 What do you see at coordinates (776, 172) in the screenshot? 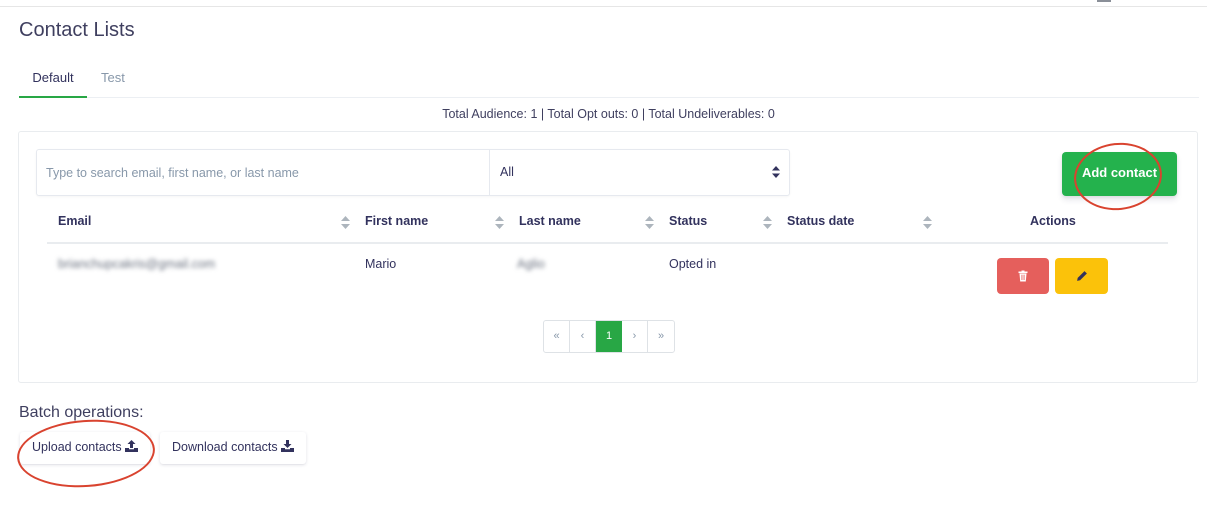
I see `select-arrows-icon` at bounding box center [776, 172].